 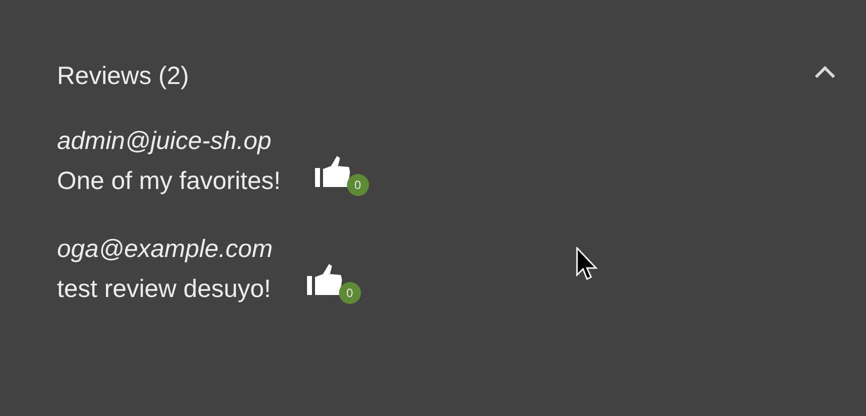 I want to click on review-text: One of my favorites!, so click(x=169, y=181).